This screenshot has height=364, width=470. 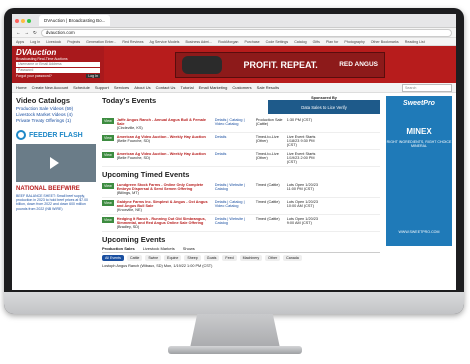 What do you see at coordinates (189, 248) in the screenshot?
I see `event-tab: Shows` at bounding box center [189, 248].